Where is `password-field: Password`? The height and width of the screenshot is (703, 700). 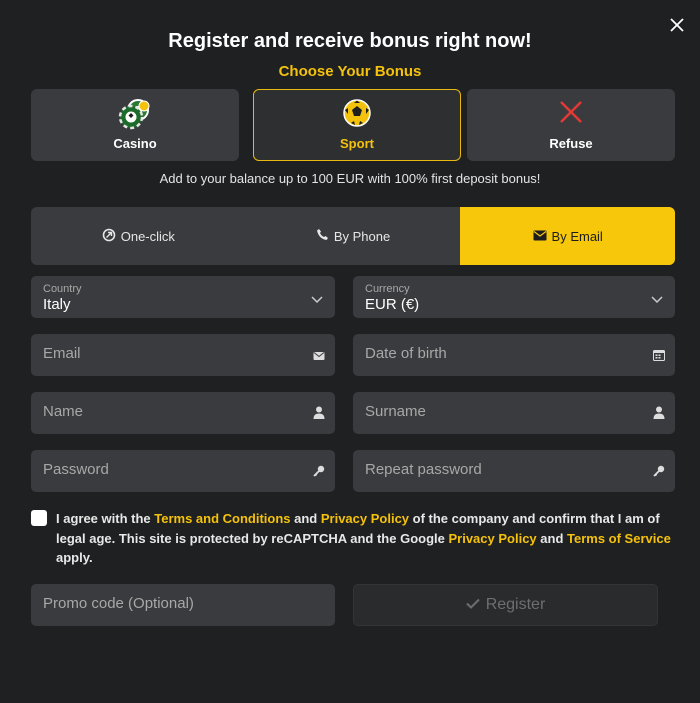 password-field: Password is located at coordinates (183, 471).